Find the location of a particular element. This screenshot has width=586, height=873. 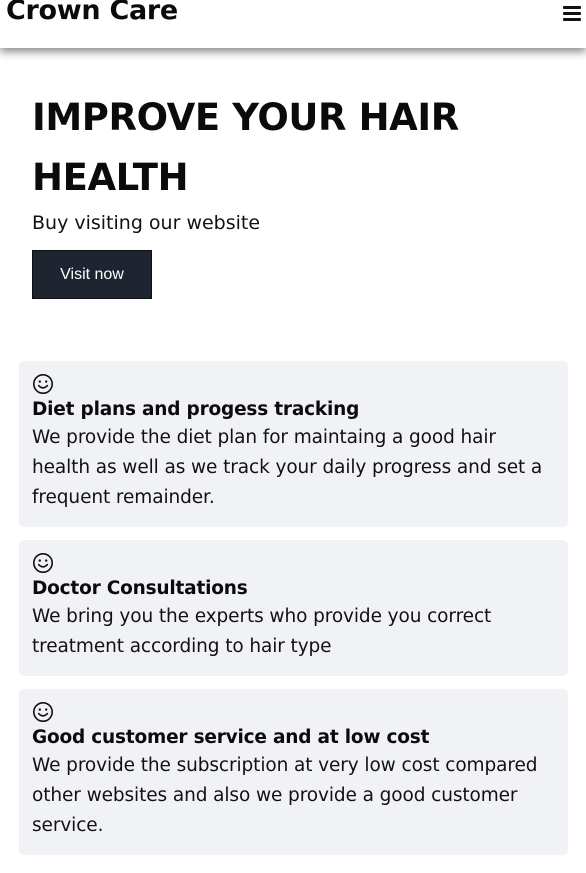

top-navbar: Crown Care is located at coordinates (293, 24).